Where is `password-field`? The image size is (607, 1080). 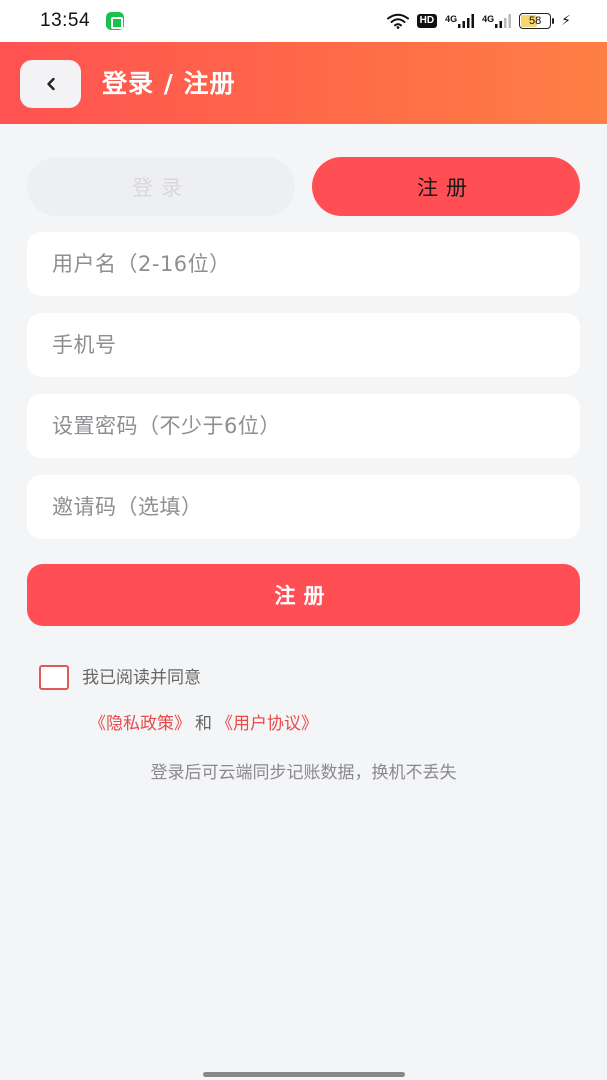
password-field is located at coordinates (303, 426).